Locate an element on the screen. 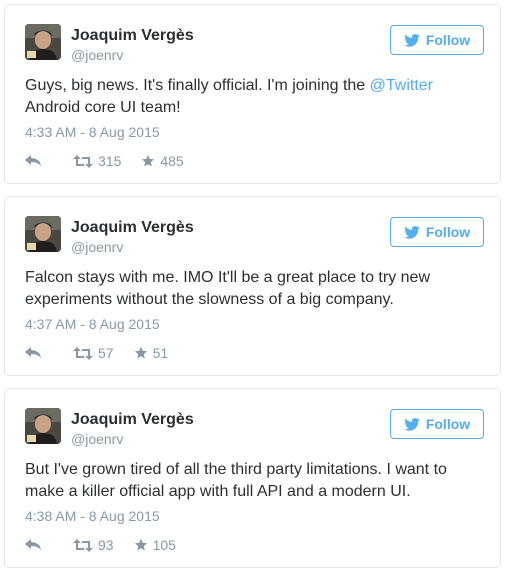 Image resolution: width=507 pixels, height=573 pixels. tweet-actions: 57 51 is located at coordinates (96, 353).